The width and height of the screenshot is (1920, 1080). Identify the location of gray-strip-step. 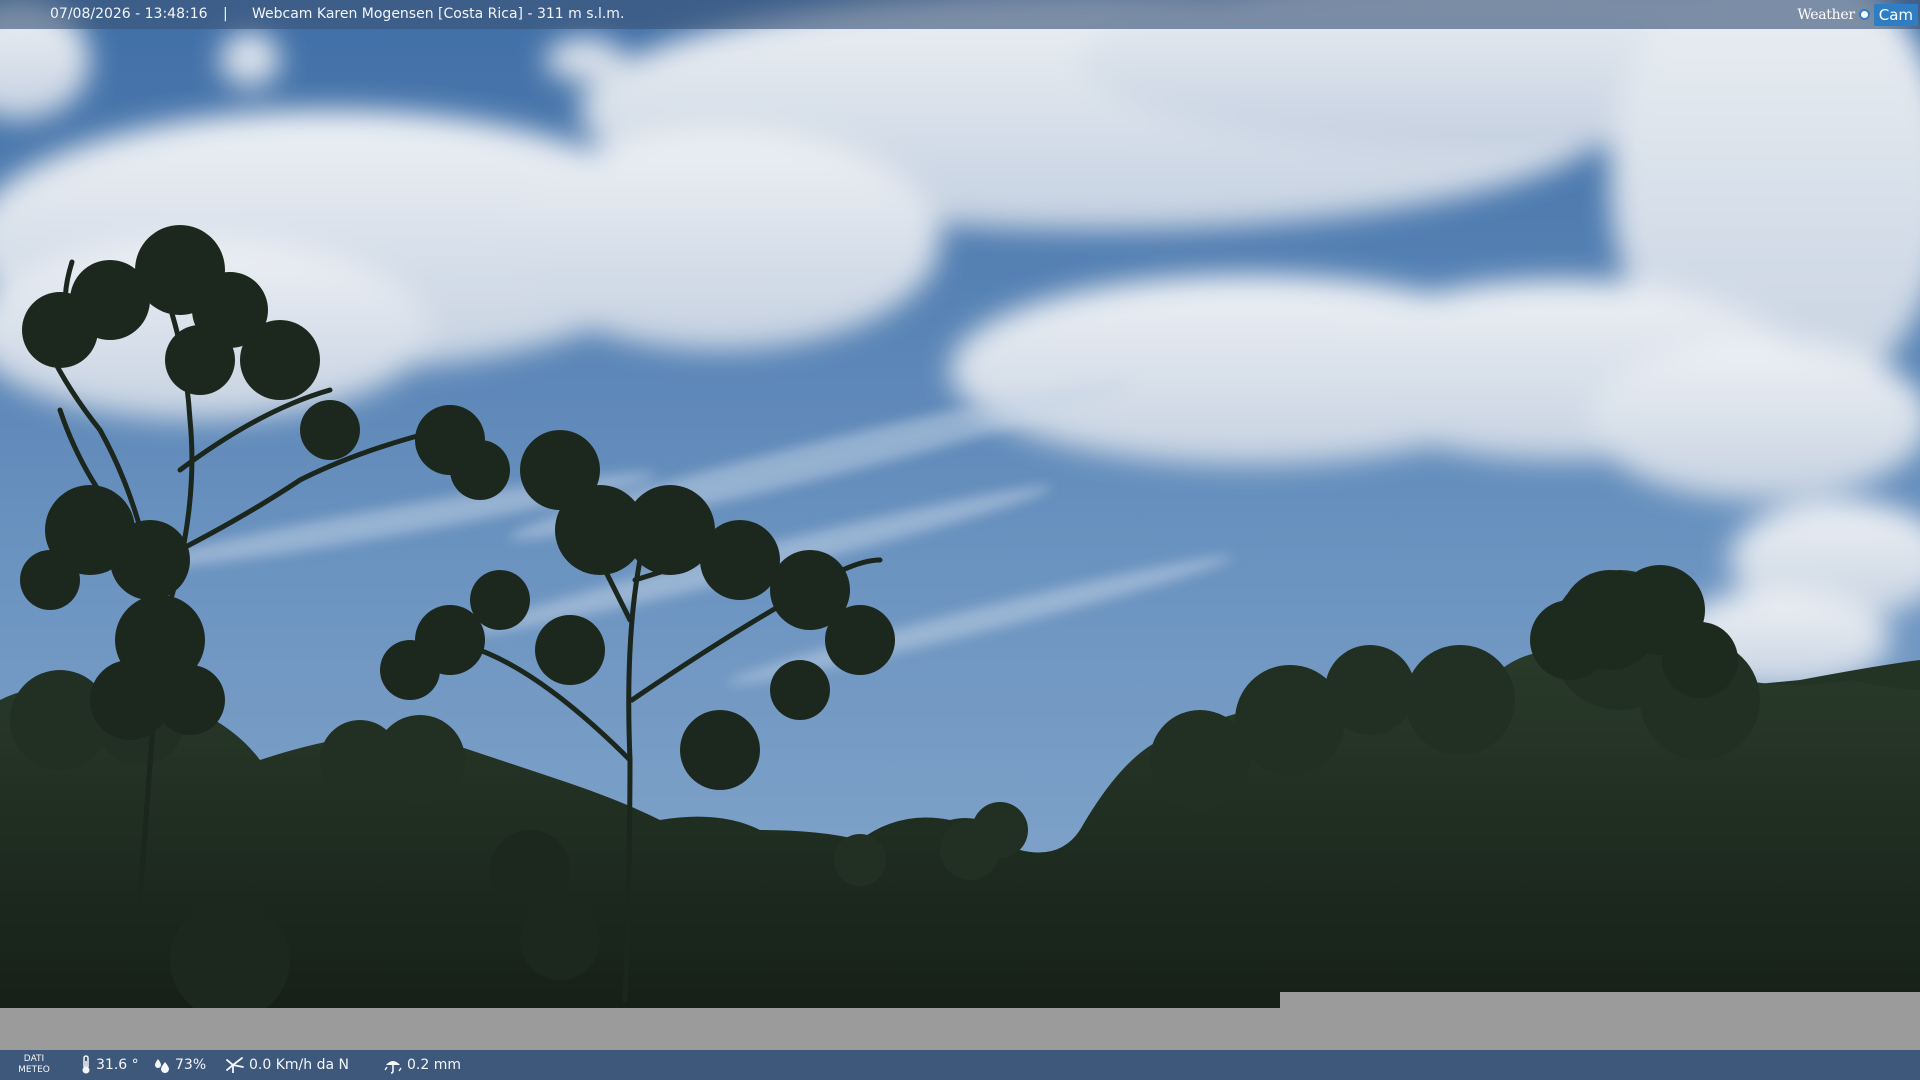
(1600, 1000).